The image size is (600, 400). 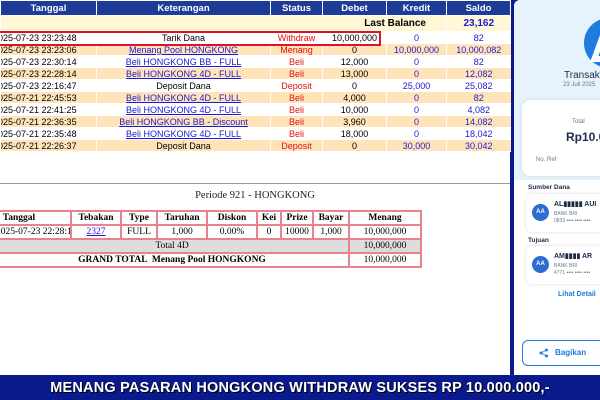 What do you see at coordinates (183, 122) in the screenshot?
I see `keterangan-link: Beli HONGKONG BB - Discount` at bounding box center [183, 122].